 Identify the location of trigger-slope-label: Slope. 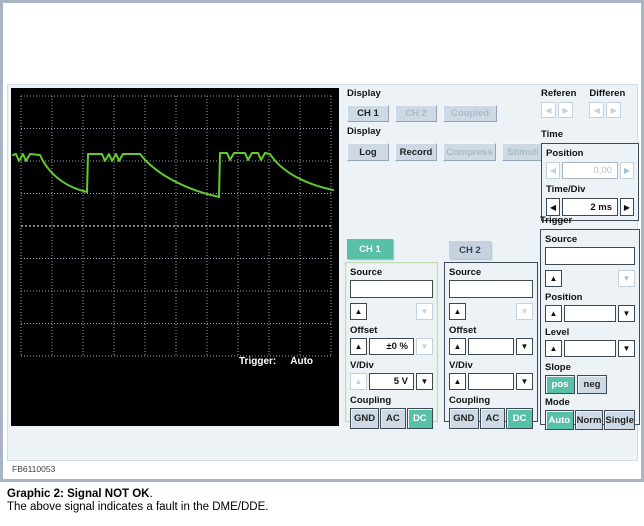
(558, 367).